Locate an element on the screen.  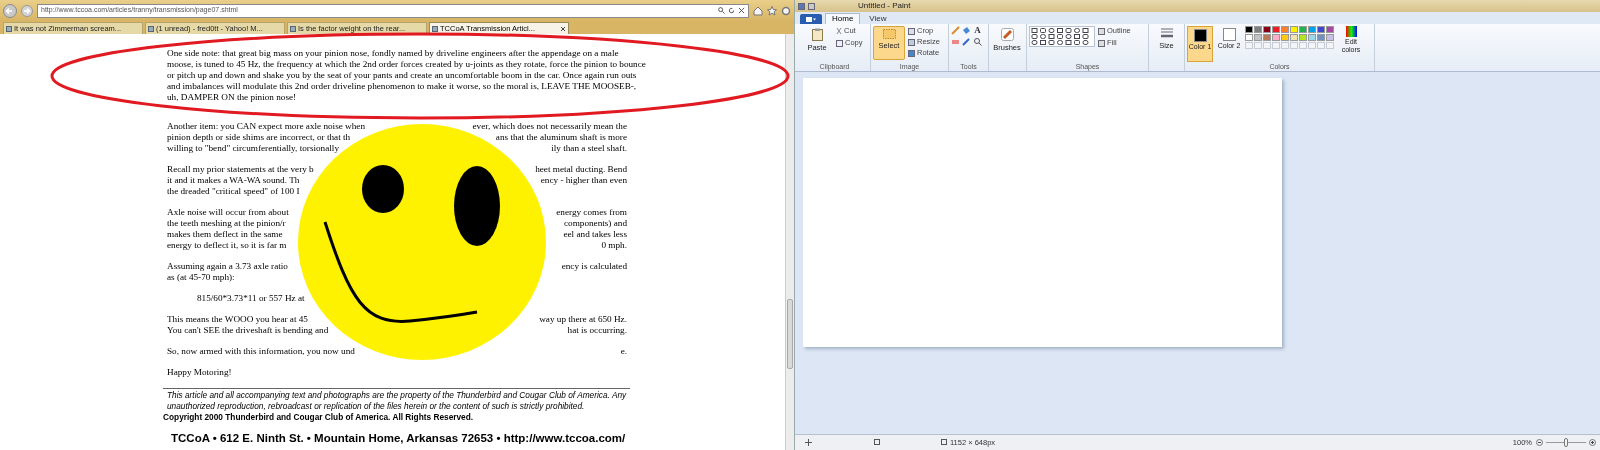
article-text: Another item: you CAN expect more axle noise when is located at coordinates (266, 126).